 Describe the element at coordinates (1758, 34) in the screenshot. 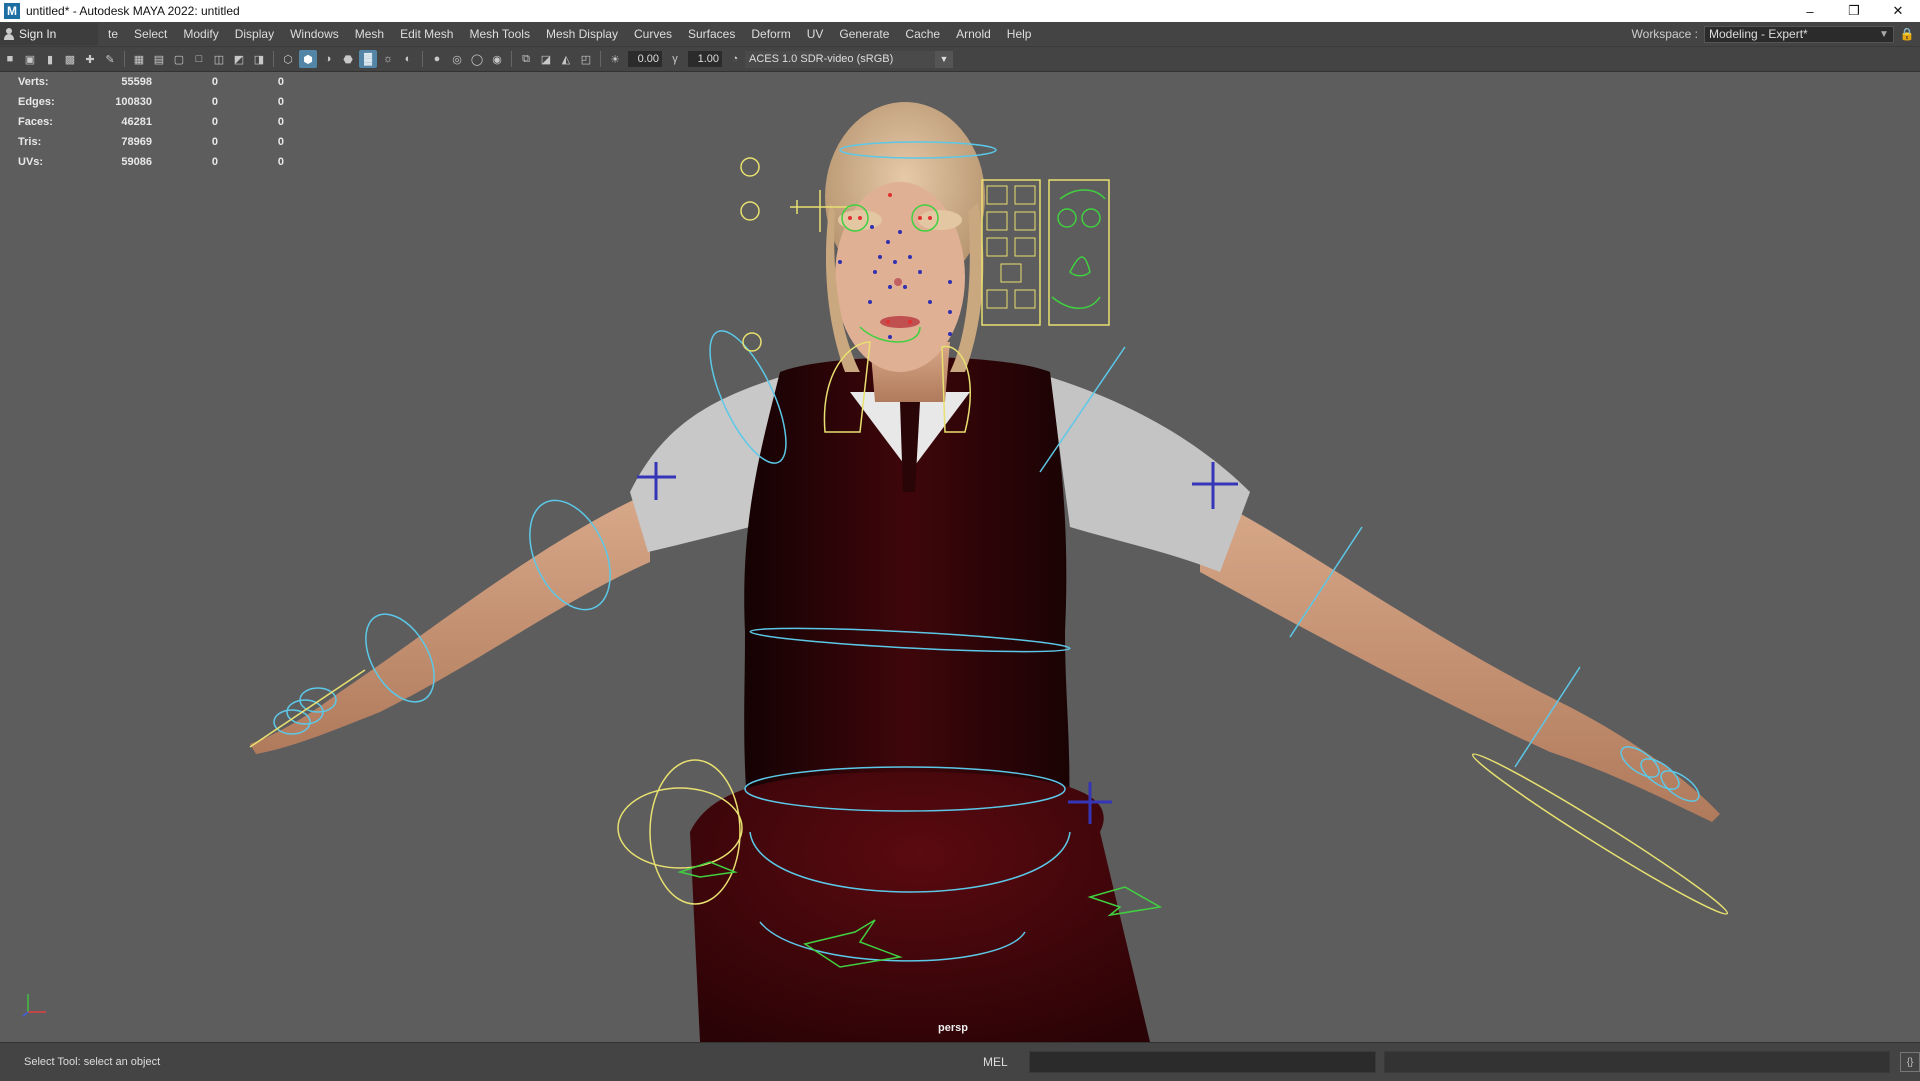

I see `workspace-value: Modeling - Expert*` at that location.